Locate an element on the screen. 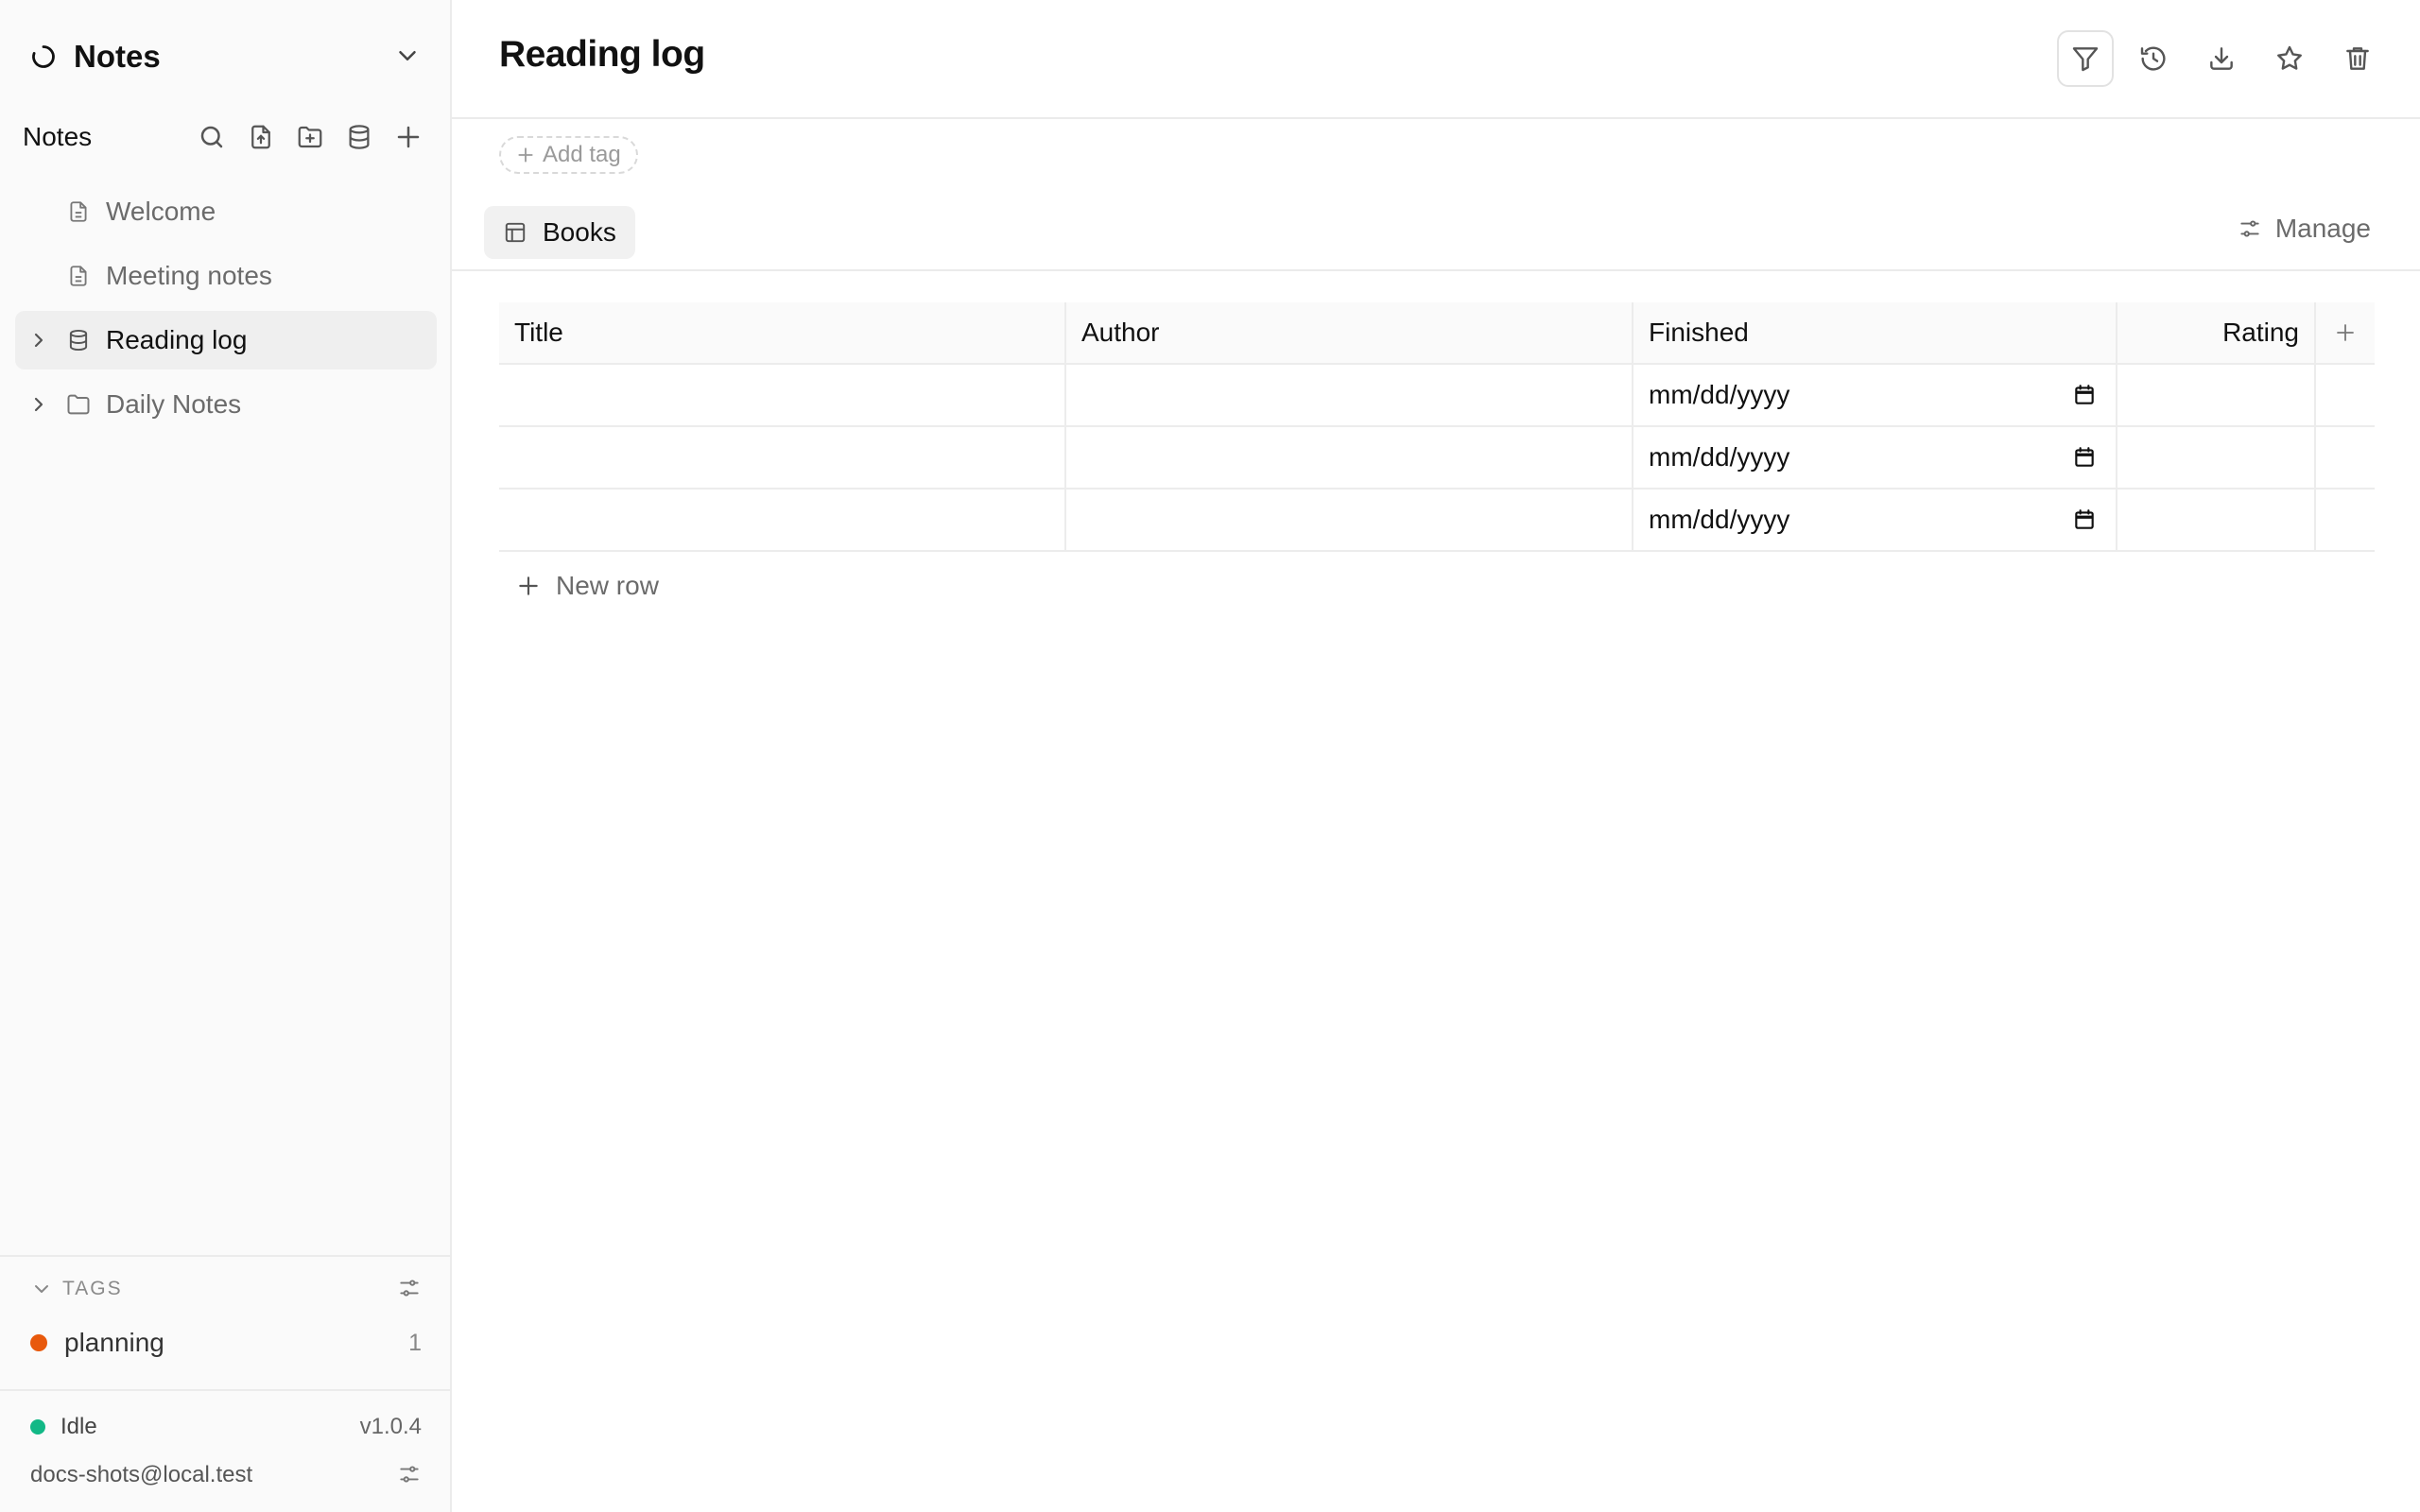 This screenshot has width=2420, height=1512. sidebar-item-label: Meeting notes is located at coordinates (189, 275).